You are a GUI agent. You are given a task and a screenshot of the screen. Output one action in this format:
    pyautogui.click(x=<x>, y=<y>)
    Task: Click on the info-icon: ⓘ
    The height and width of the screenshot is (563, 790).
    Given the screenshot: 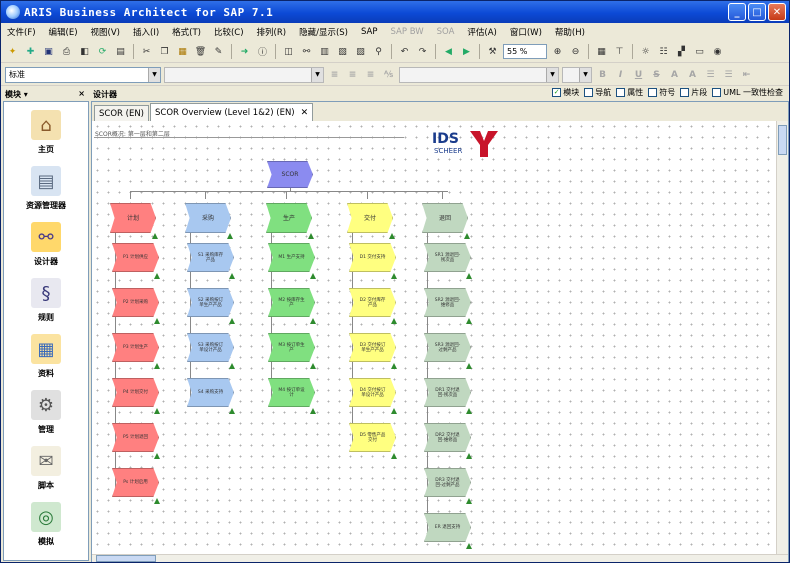 What is the action you would take?
    pyautogui.click(x=262, y=51)
    